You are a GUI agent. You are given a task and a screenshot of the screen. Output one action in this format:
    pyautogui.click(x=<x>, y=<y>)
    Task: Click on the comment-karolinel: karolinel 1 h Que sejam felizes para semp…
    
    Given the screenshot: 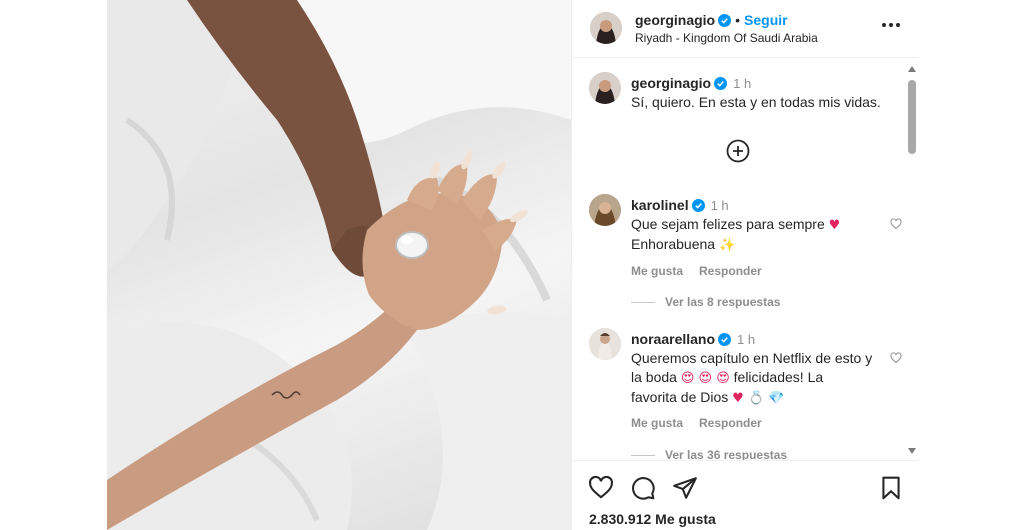 What is the action you would take?
    pyautogui.click(x=774, y=237)
    